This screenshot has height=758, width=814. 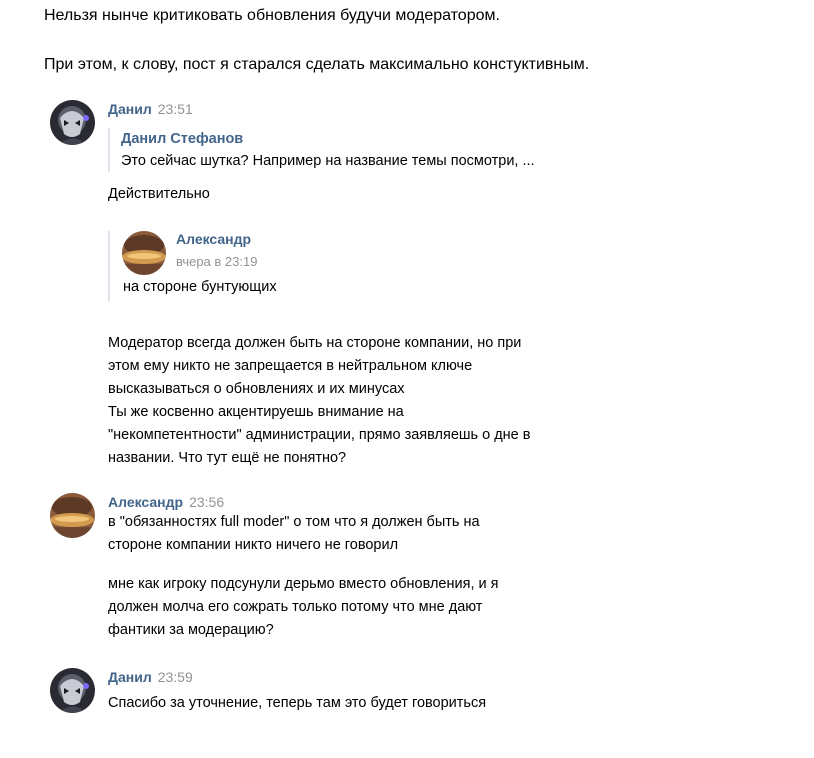 I want to click on quote-time: вчера в 23:19, so click(x=217, y=261).